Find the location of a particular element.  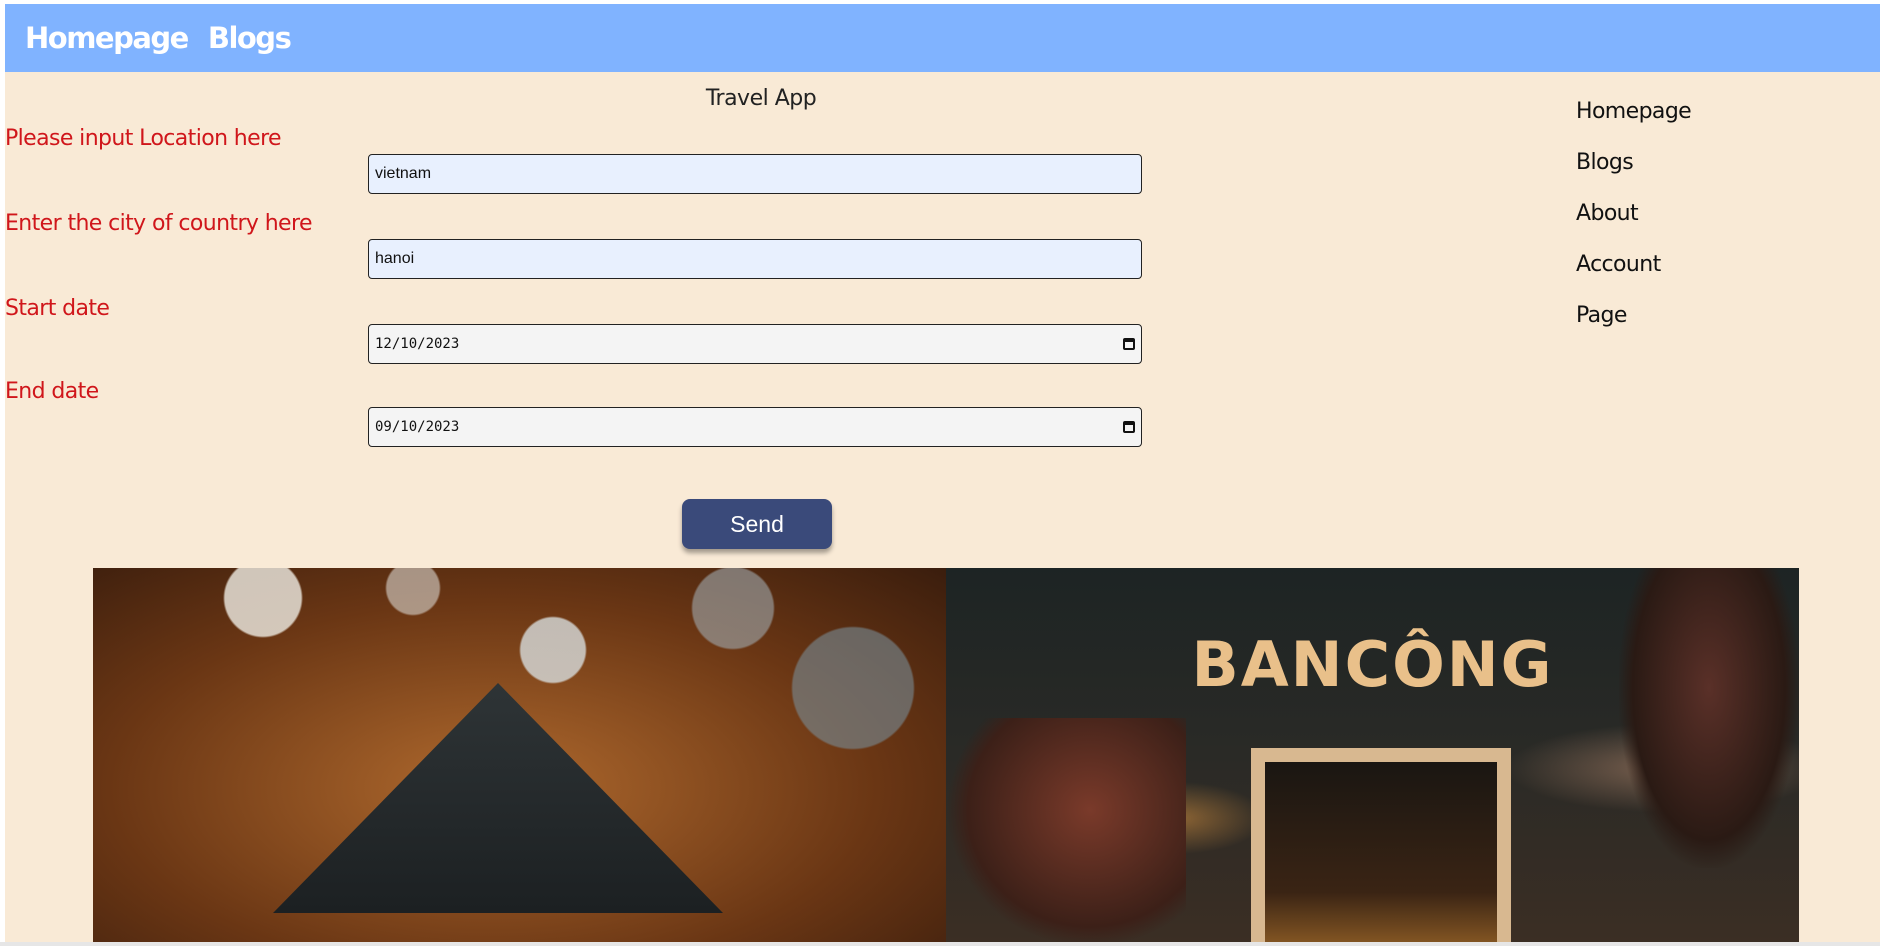

conical-hat-shape is located at coordinates (498, 798).